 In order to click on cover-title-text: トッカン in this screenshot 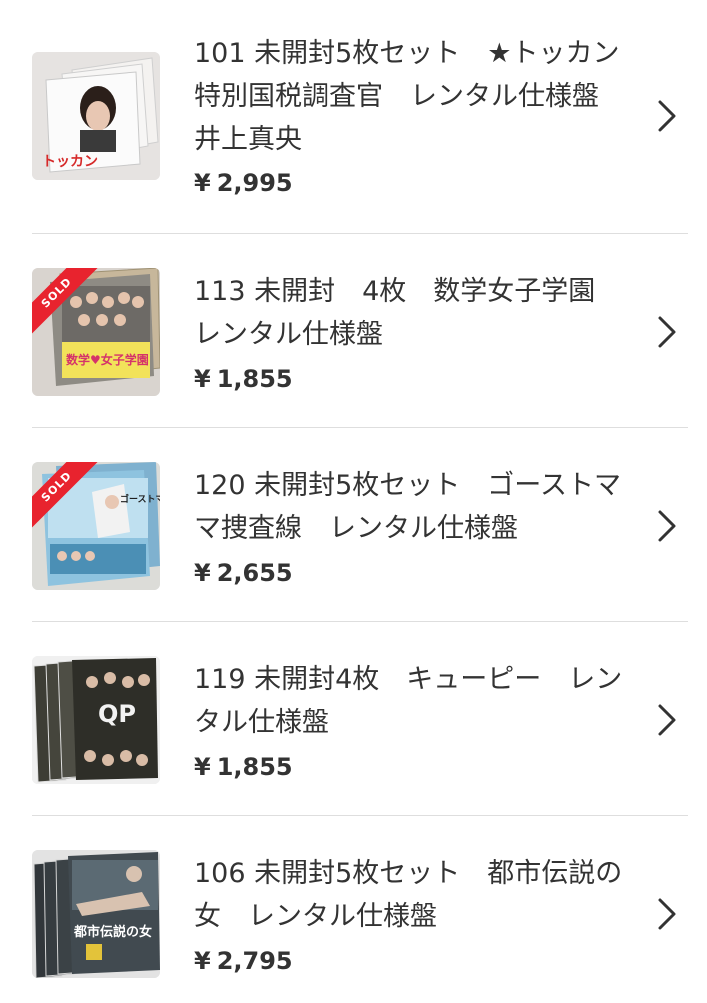, I will do `click(70, 162)`.